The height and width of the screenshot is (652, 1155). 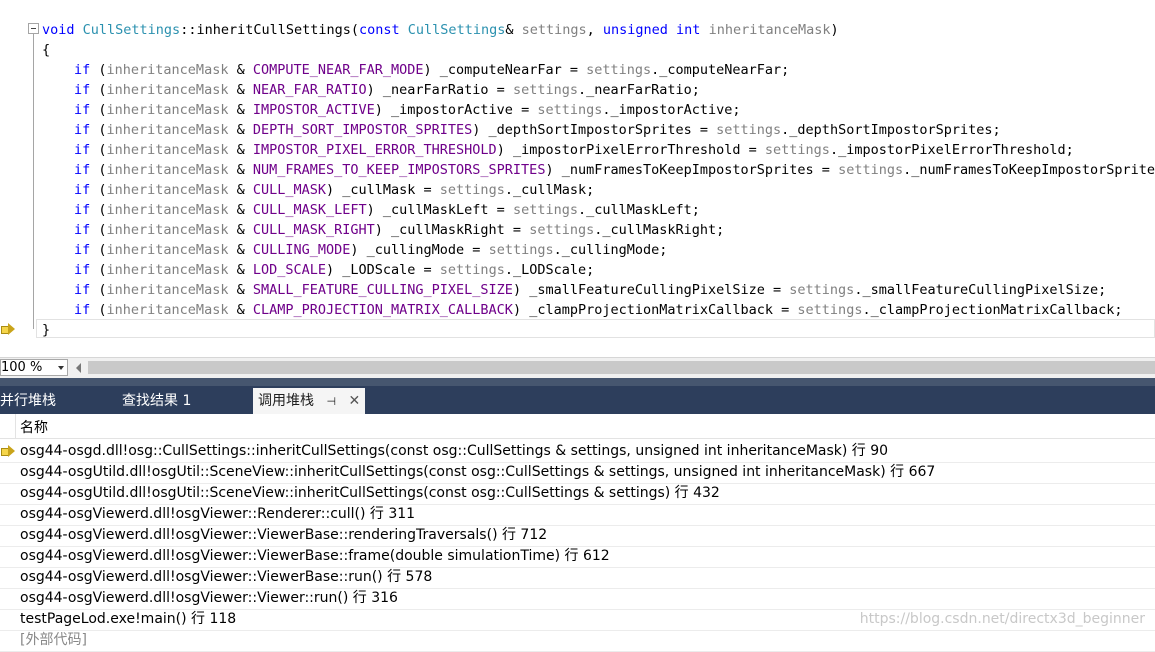 I want to click on chevron-down-icon, so click(x=61, y=368).